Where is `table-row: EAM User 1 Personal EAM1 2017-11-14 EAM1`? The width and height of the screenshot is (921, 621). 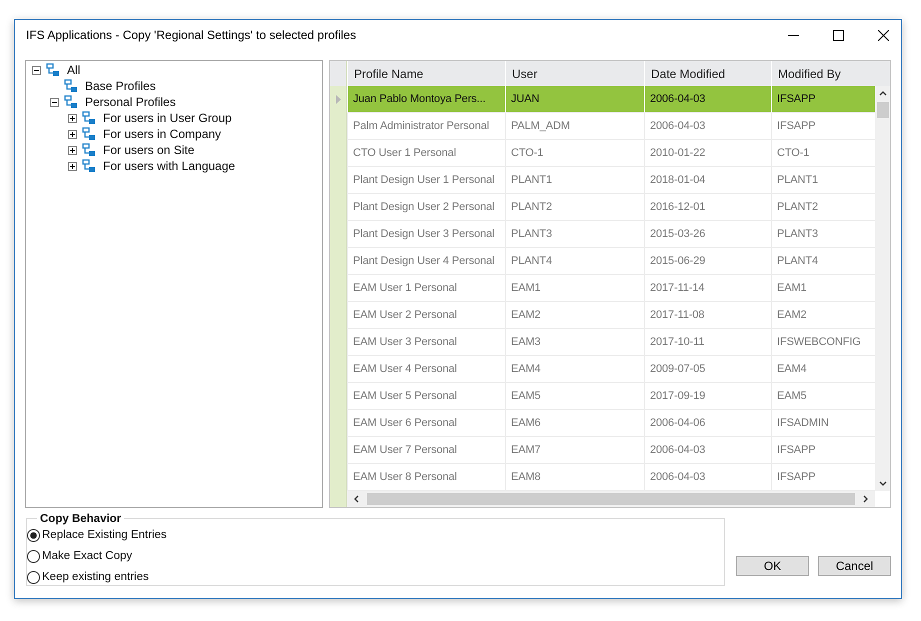
table-row: EAM User 1 Personal EAM1 2017-11-14 EAM1 is located at coordinates (602, 288).